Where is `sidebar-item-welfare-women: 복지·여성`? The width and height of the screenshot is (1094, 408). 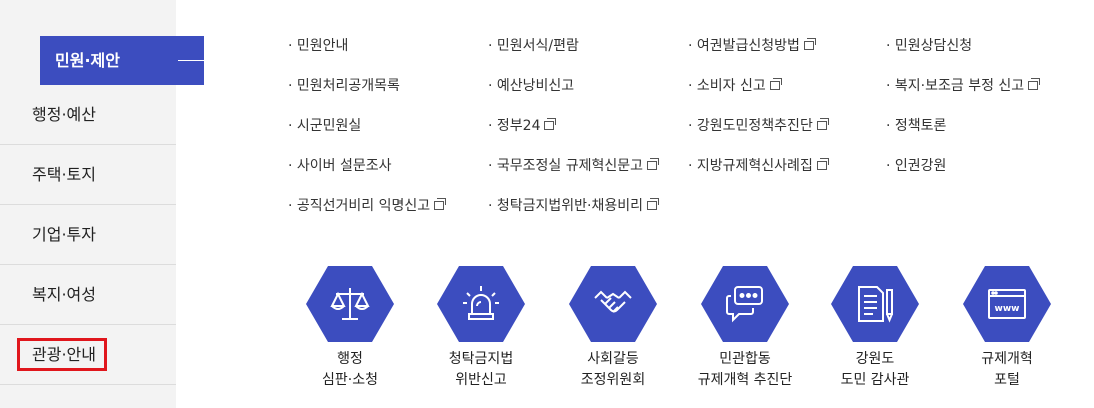
sidebar-item-welfare-women: 복지·여성 is located at coordinates (88, 295).